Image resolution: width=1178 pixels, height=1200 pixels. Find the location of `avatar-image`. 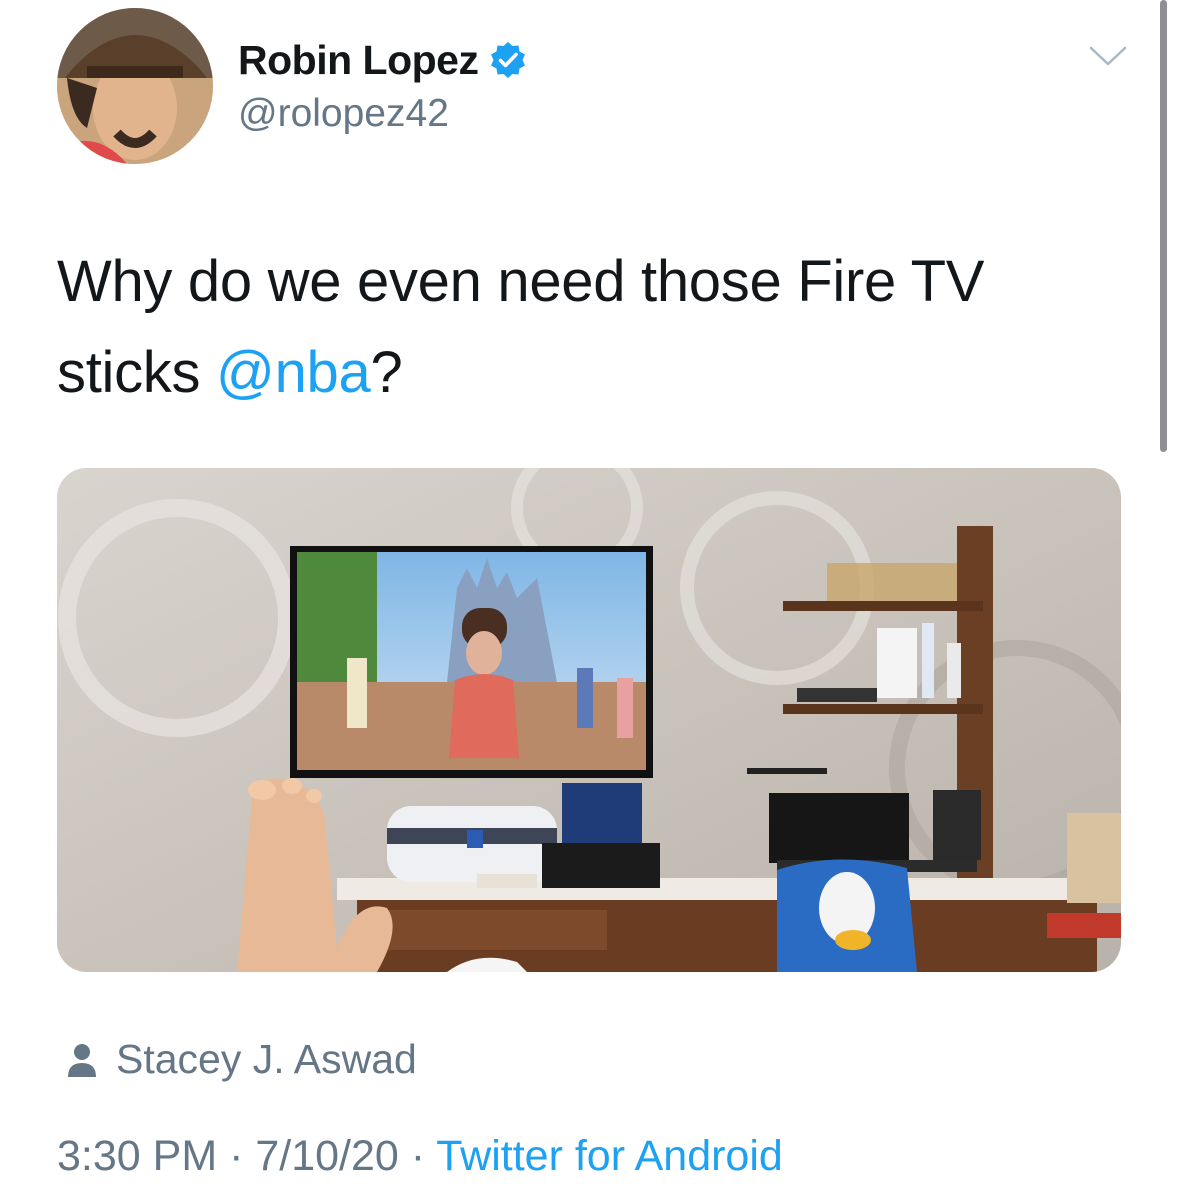

avatar-image is located at coordinates (135, 86).